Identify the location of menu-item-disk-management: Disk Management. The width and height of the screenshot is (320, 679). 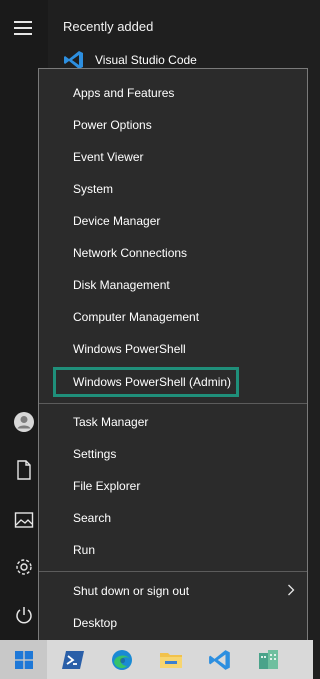
(173, 285).